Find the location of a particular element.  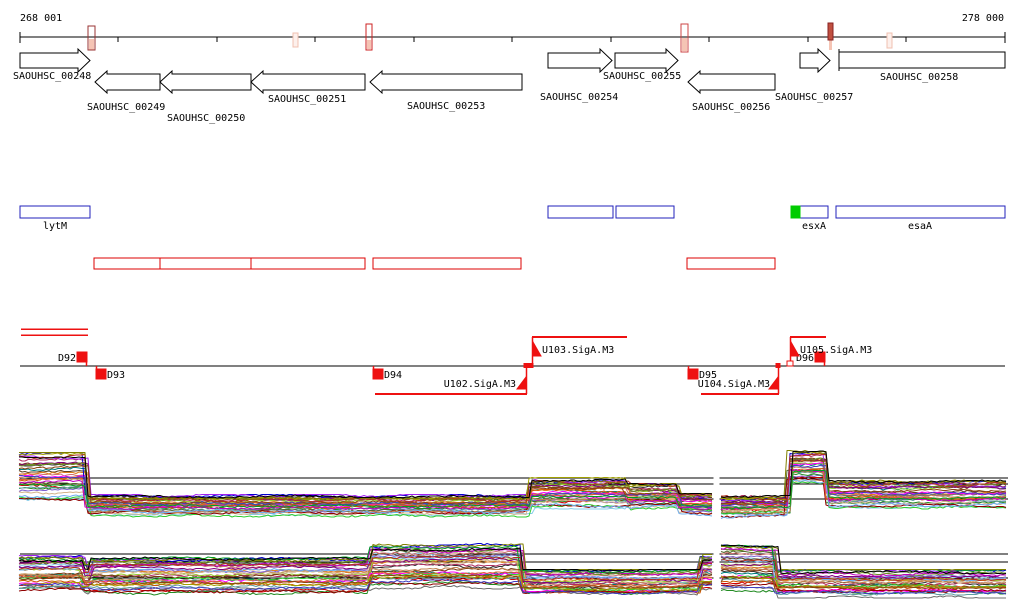

promoter-flag-U103.SigA.M3-label: U103.SigA.M3 is located at coordinates (578, 350).